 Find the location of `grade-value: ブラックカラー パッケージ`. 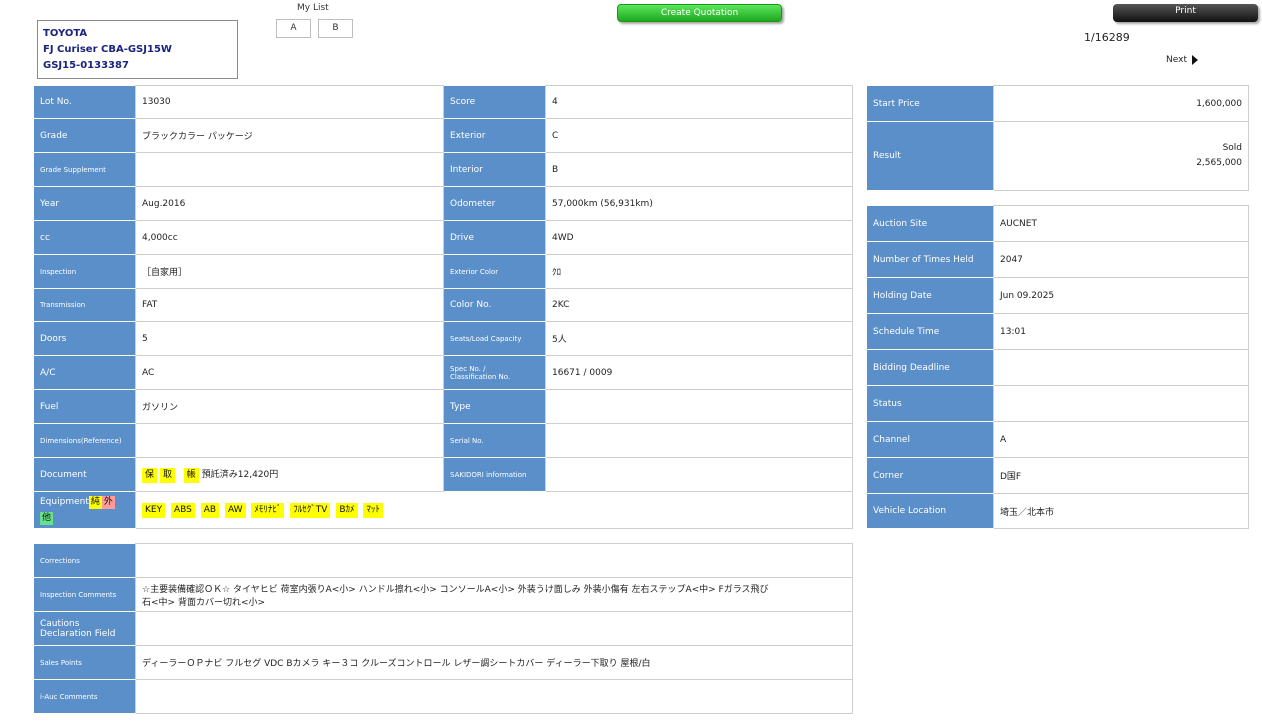

grade-value: ブラックカラー パッケージ is located at coordinates (289, 135).